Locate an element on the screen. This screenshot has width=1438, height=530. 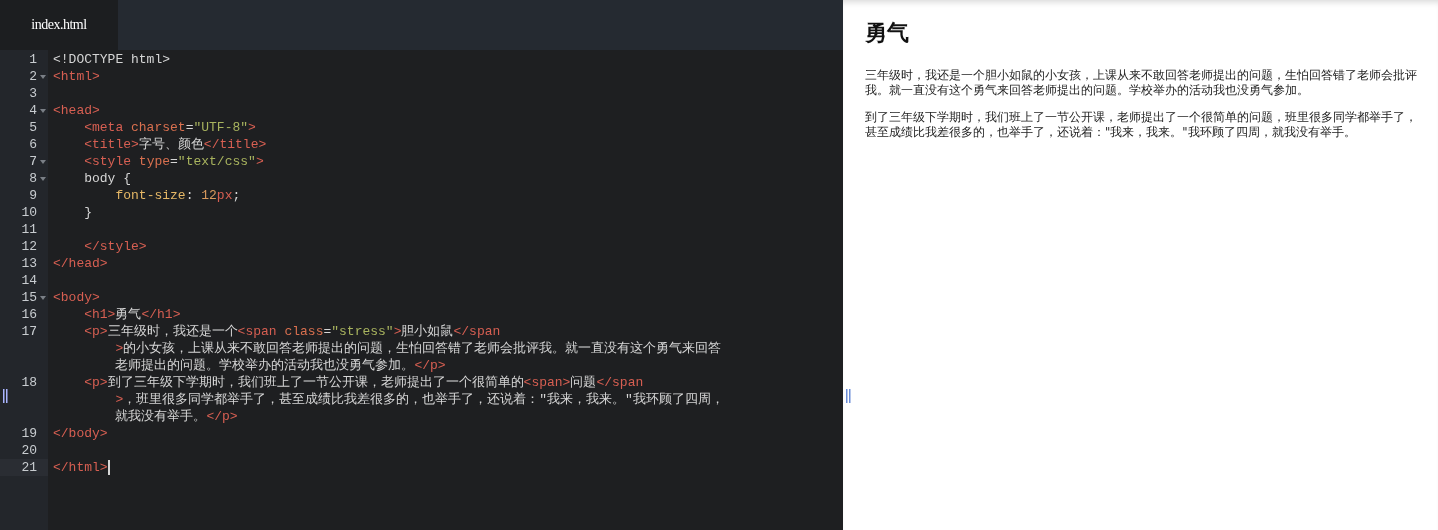
line-number: 1 is located at coordinates (33, 59).